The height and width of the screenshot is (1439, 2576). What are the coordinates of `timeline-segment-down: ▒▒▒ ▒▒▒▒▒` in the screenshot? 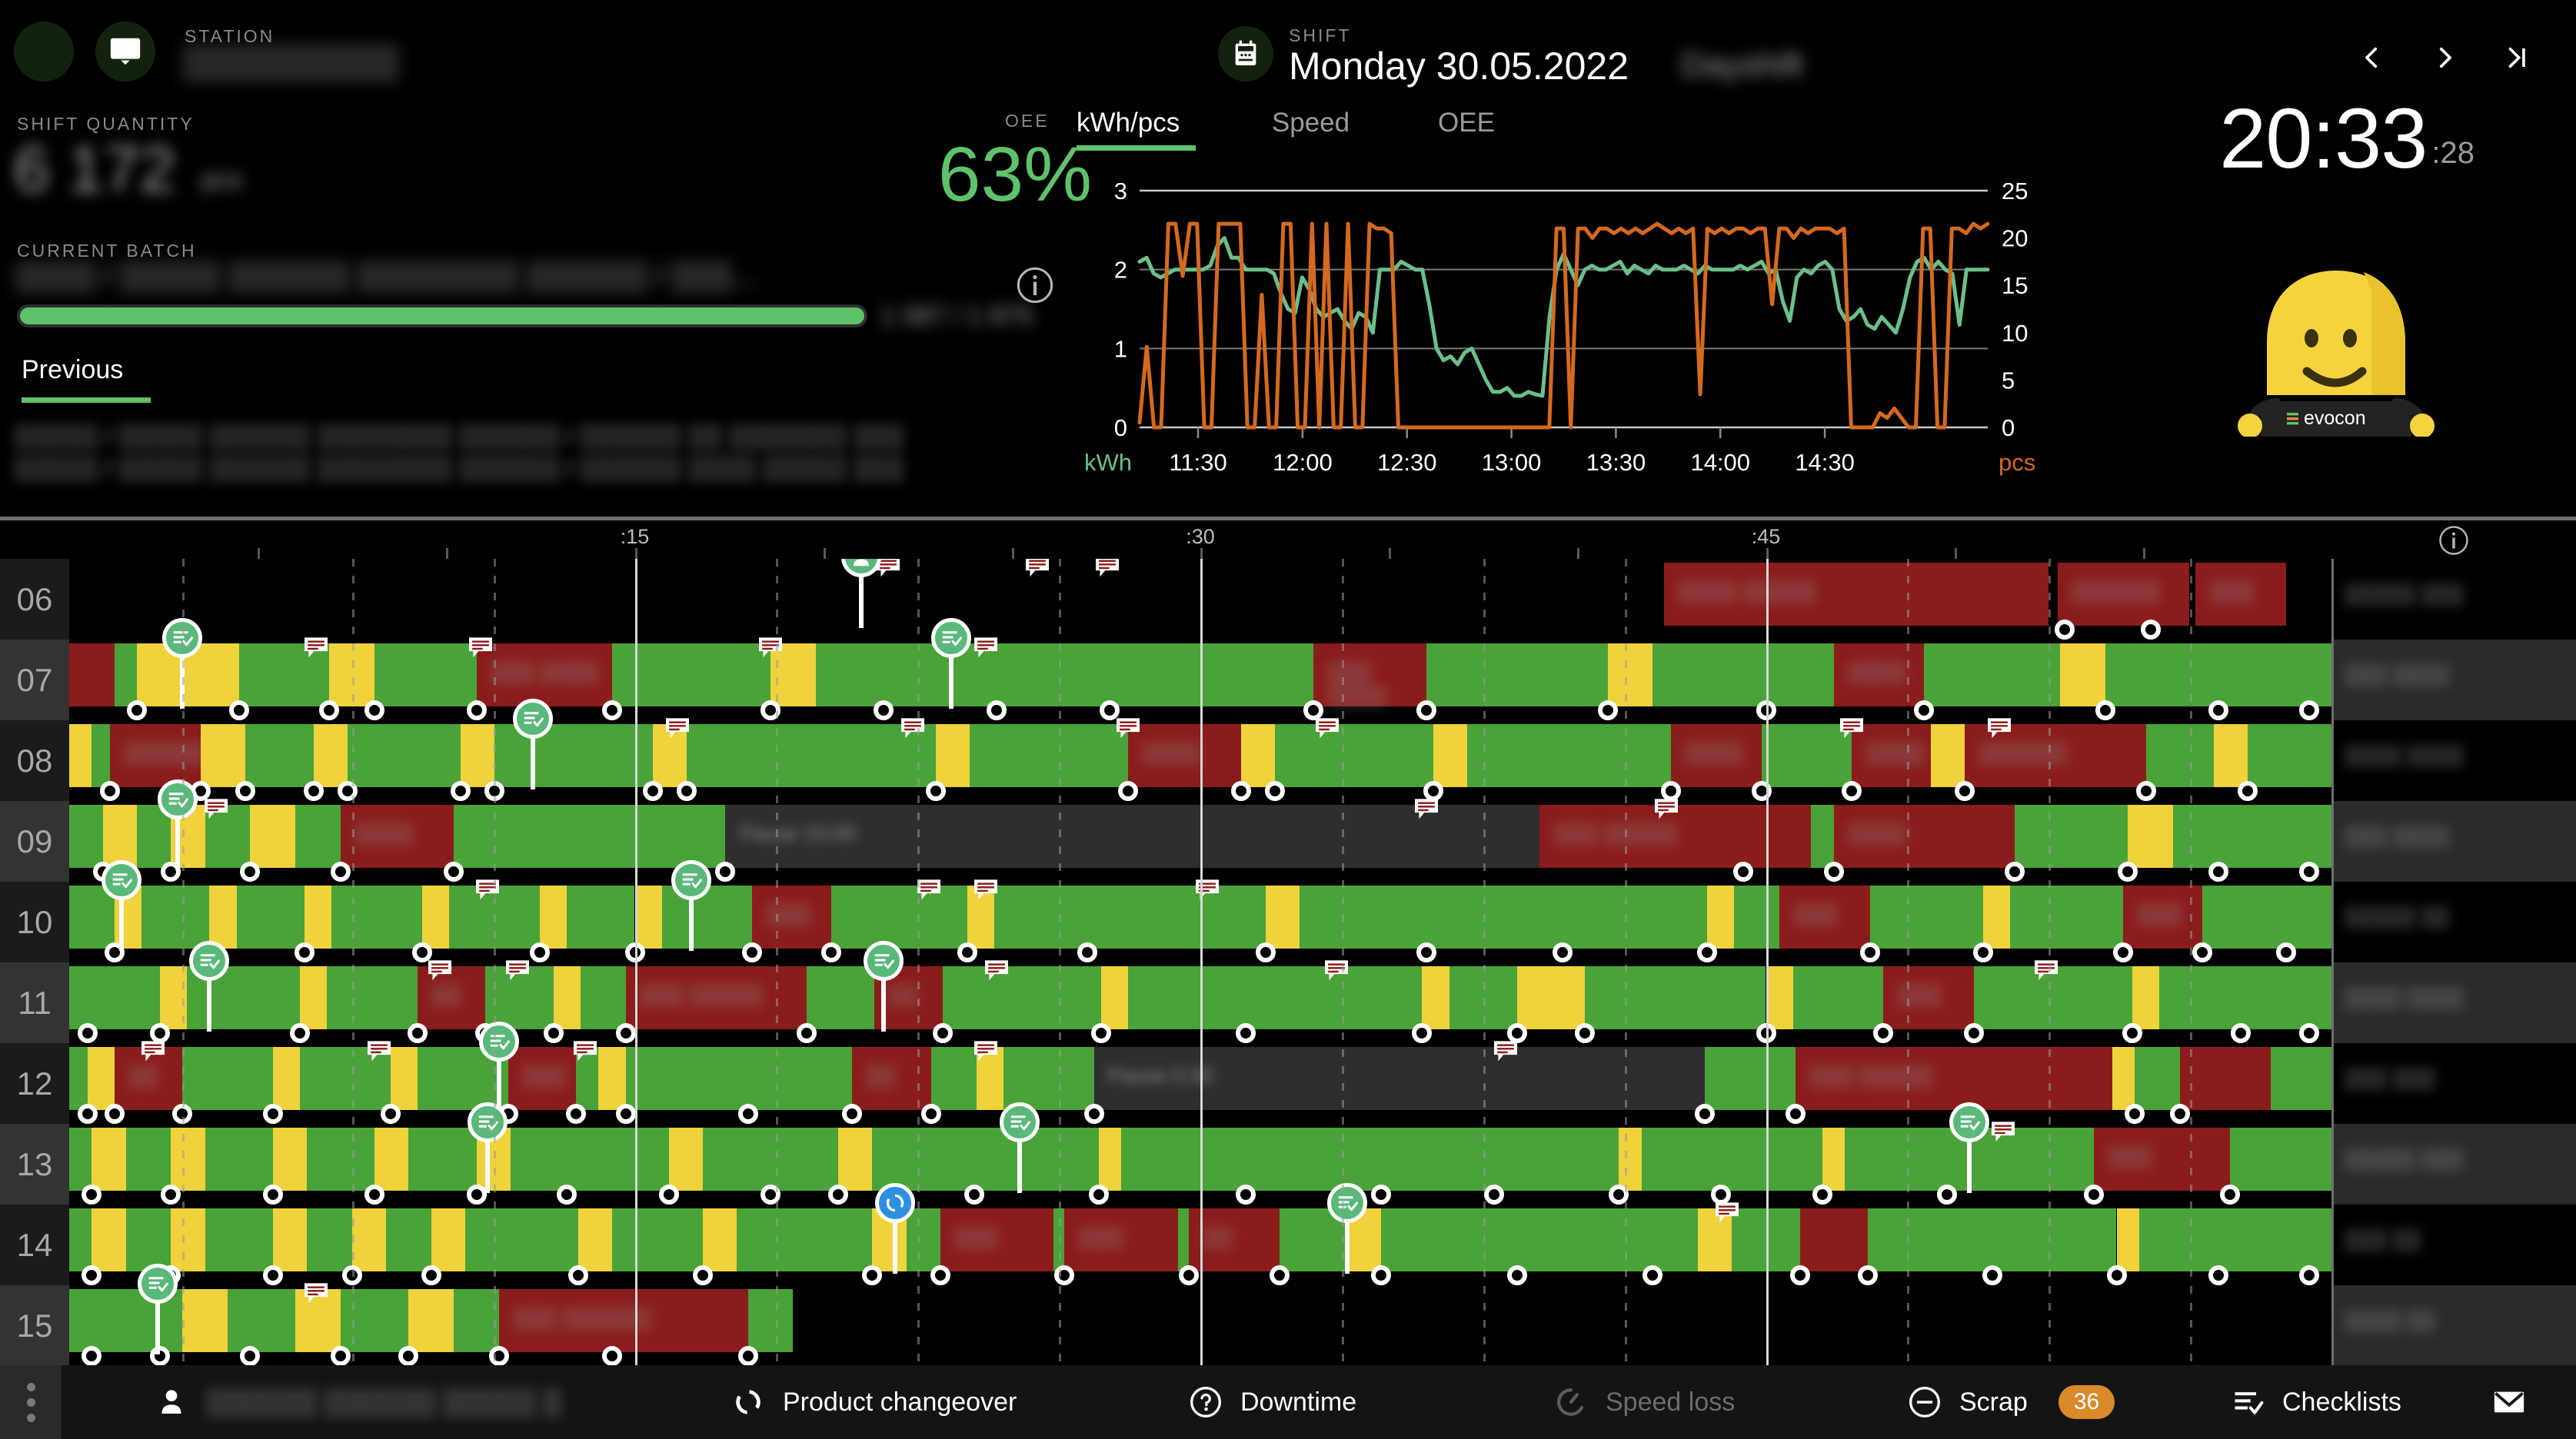 It's located at (1953, 1078).